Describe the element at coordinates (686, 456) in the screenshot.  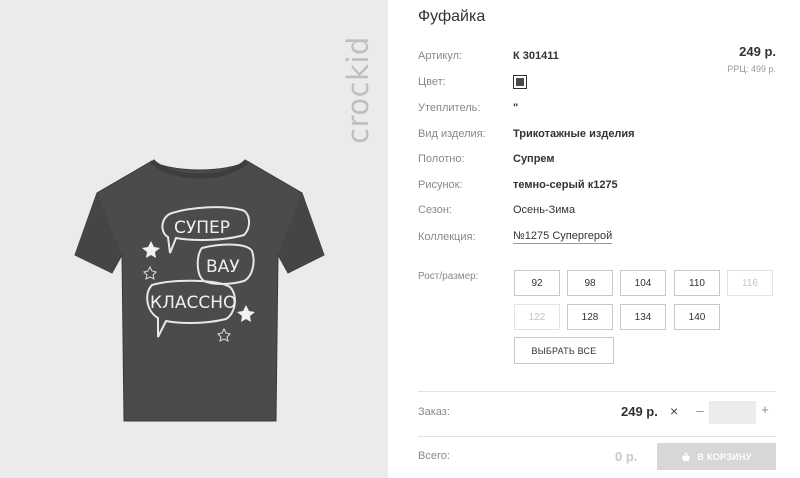
I see `basket-icon` at that location.